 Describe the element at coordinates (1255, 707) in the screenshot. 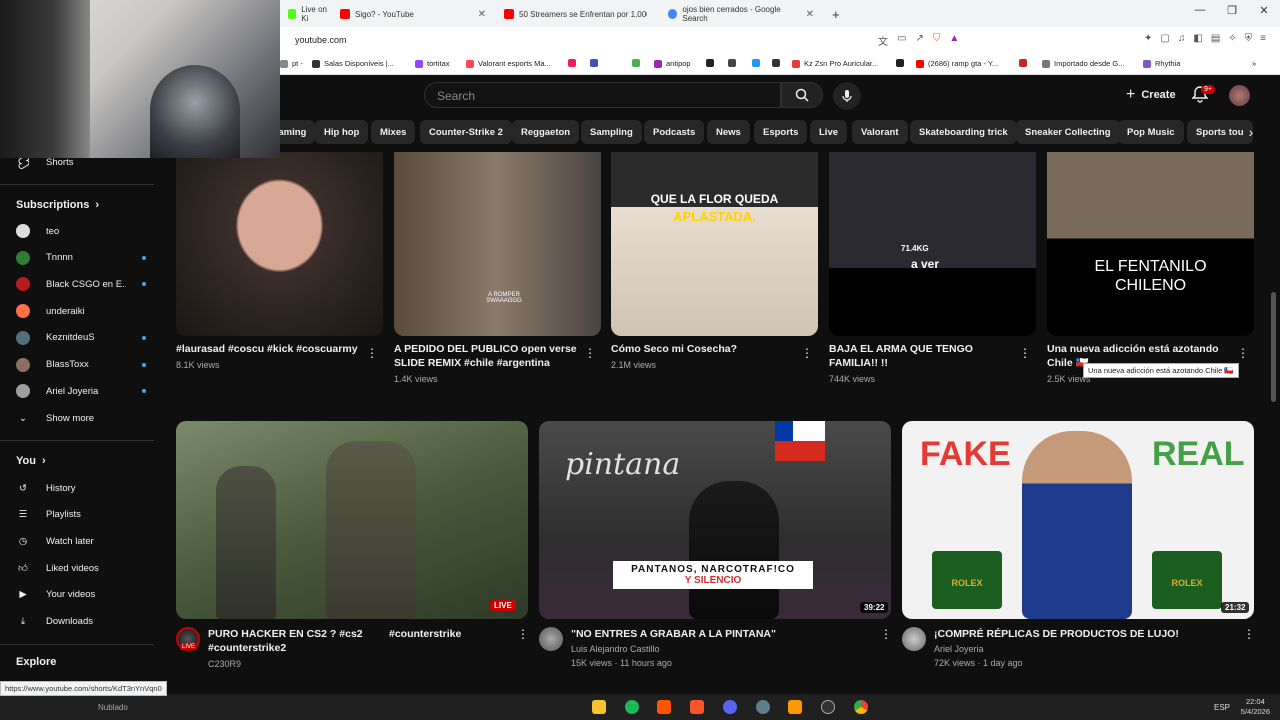

I see `clock: 22:04 5/4/2026` at that location.